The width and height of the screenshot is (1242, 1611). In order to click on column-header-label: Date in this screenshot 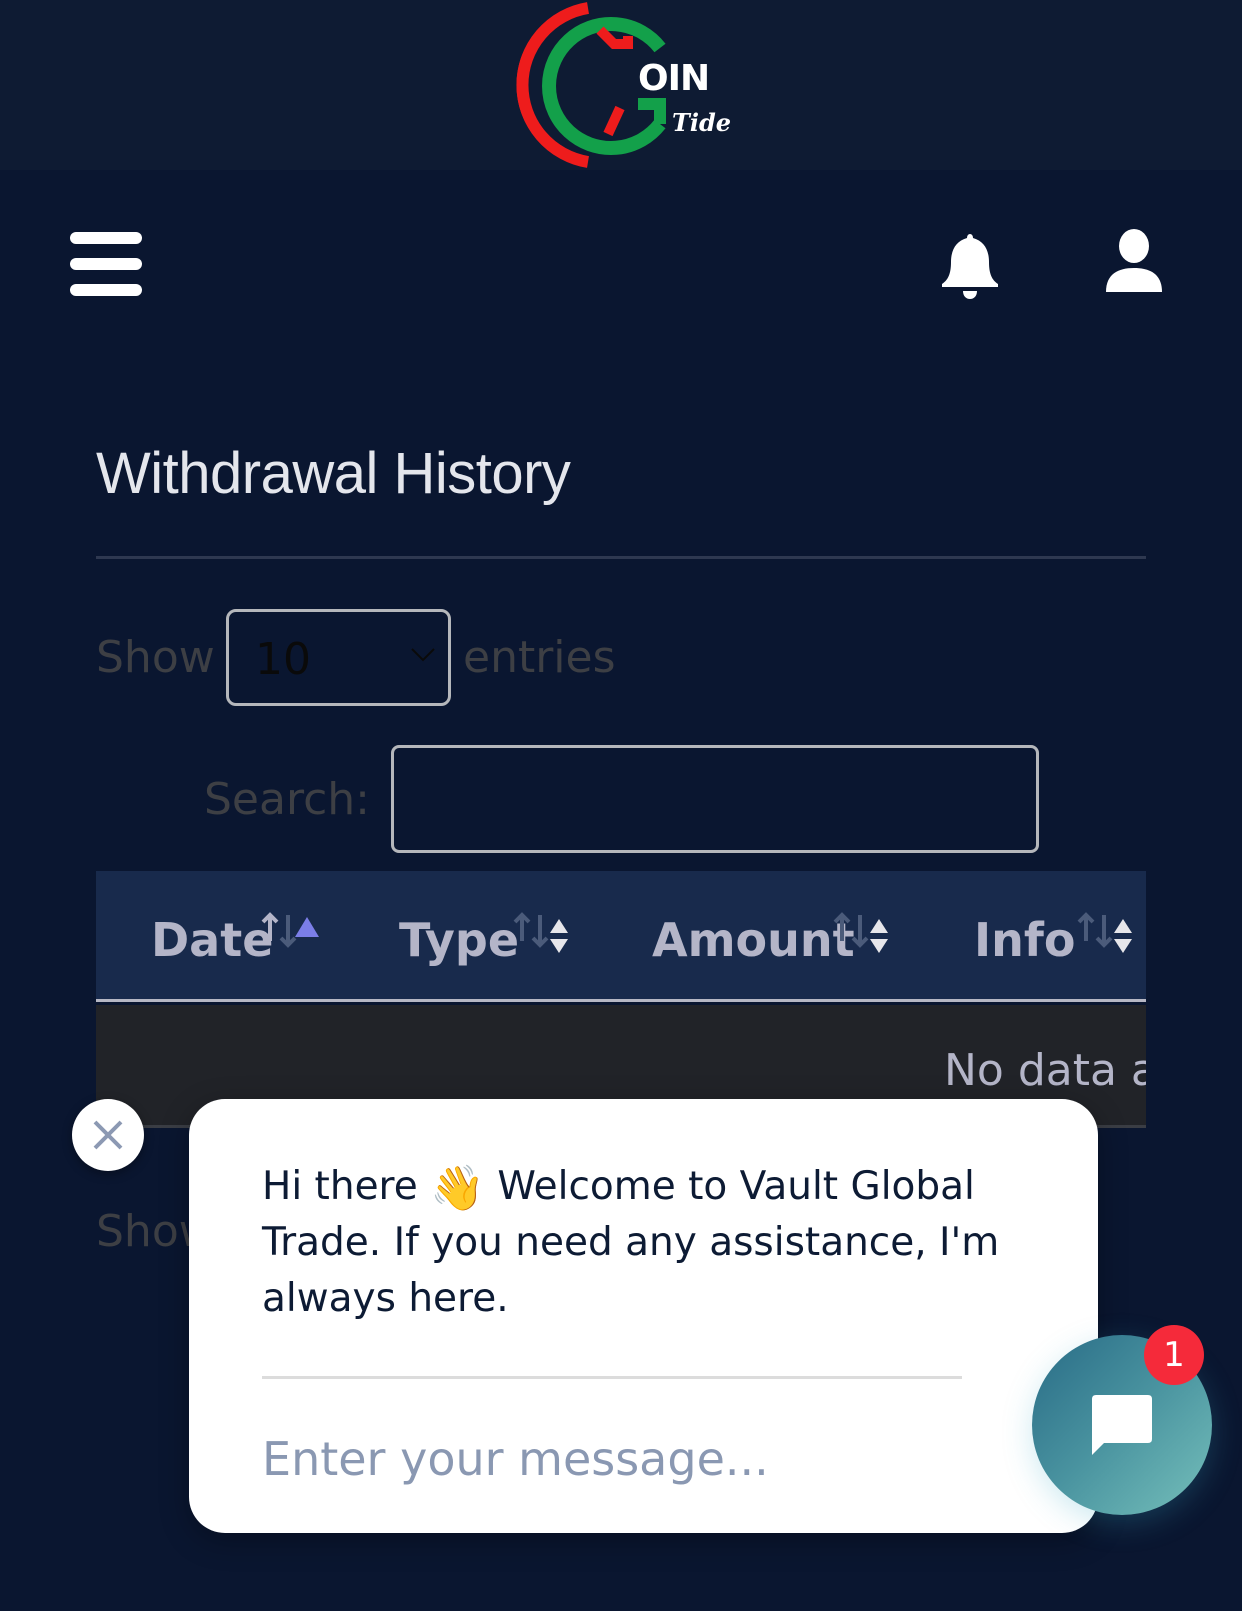, I will do `click(212, 940)`.